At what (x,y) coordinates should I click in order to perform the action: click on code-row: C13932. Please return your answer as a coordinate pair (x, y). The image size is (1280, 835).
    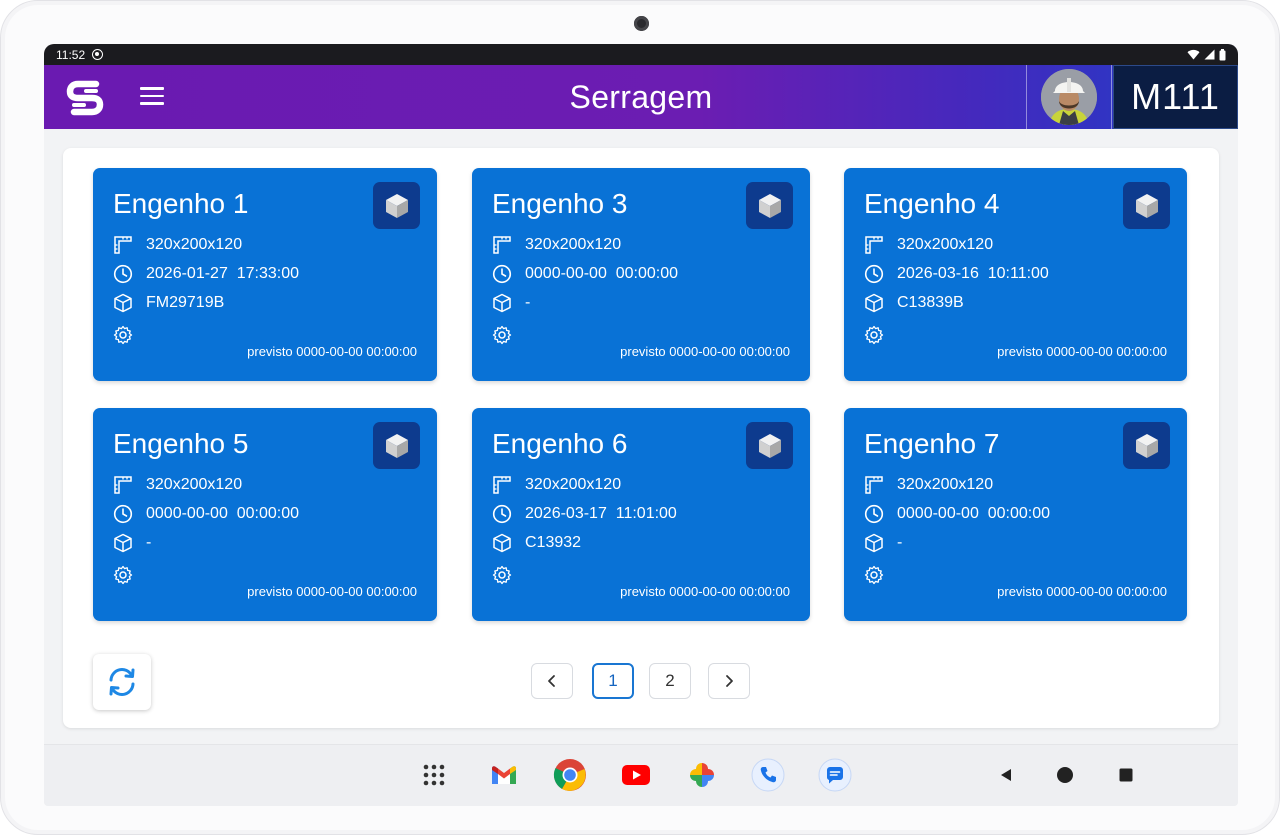
    Looking at the image, I should click on (536, 543).